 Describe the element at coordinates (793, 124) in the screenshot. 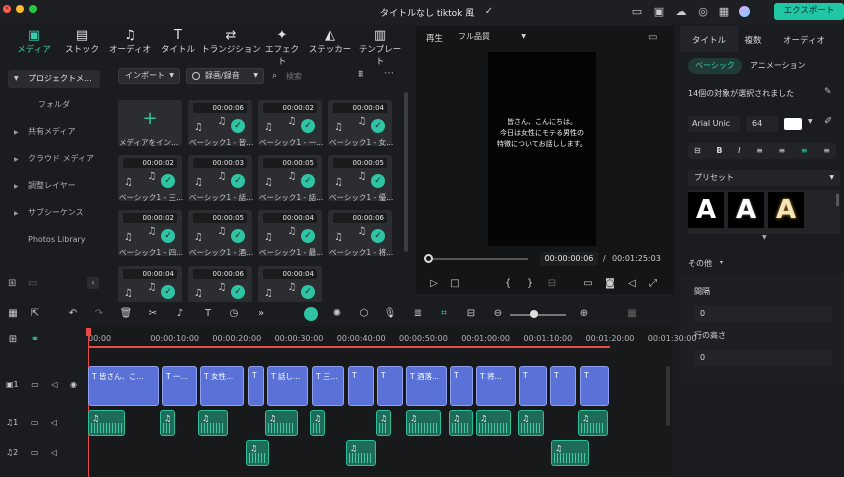

I see `text-color-swatch` at that location.